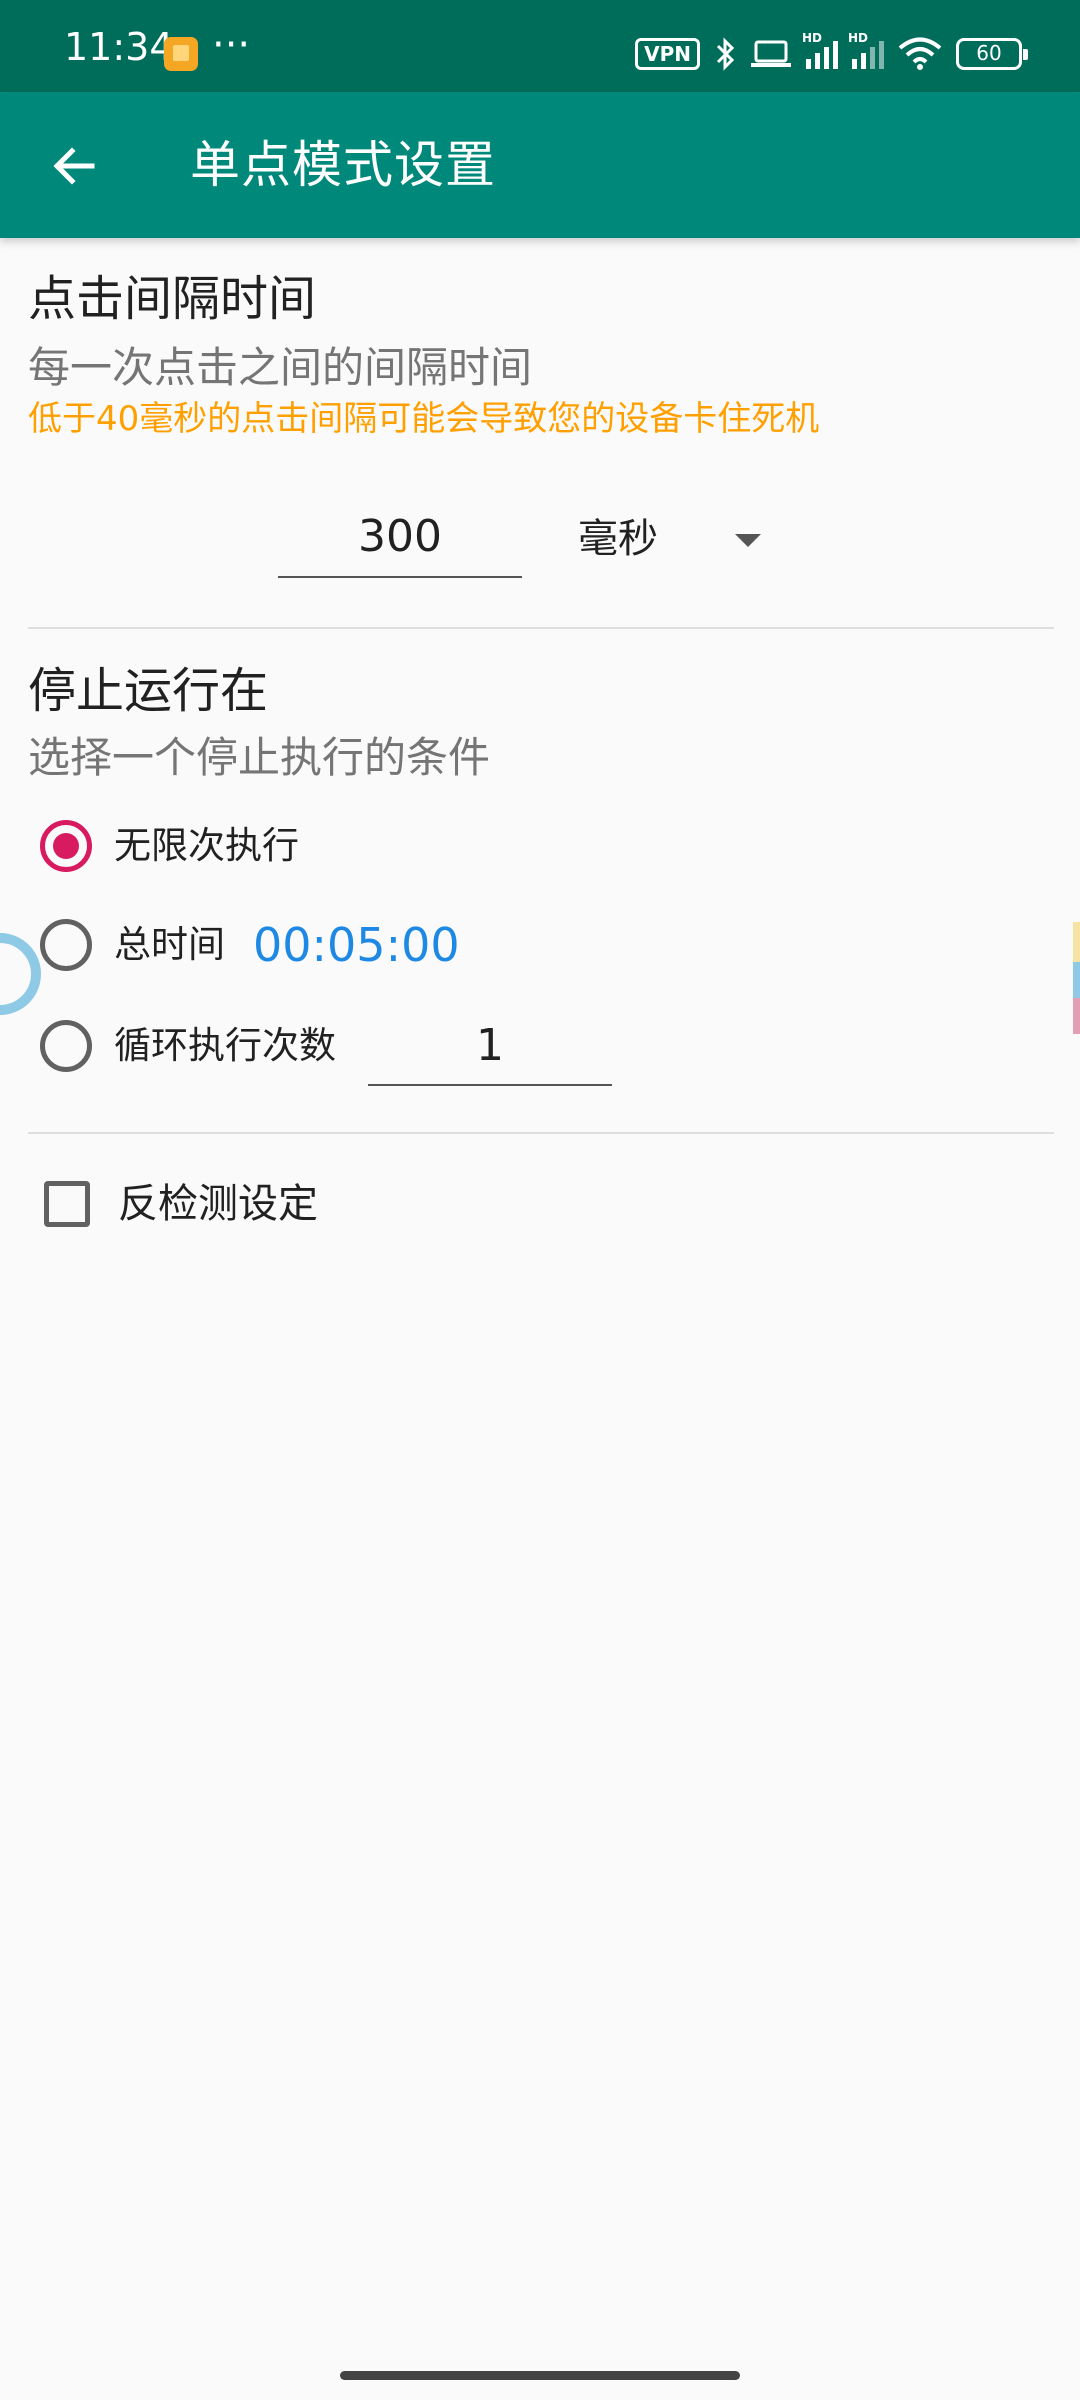 The image size is (1080, 2400). What do you see at coordinates (250, 945) in the screenshot?
I see `radio-option-total-time: 总时间 00:05:00` at bounding box center [250, 945].